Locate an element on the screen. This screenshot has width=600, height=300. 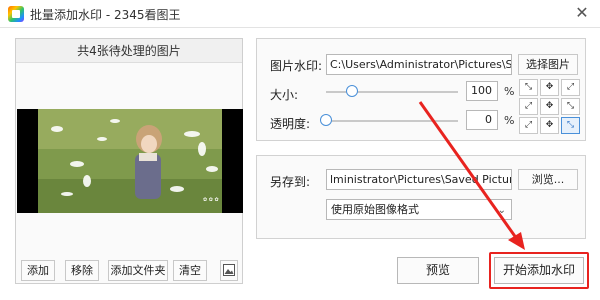
position-top-center-icon: ✥ is located at coordinates (549, 87).